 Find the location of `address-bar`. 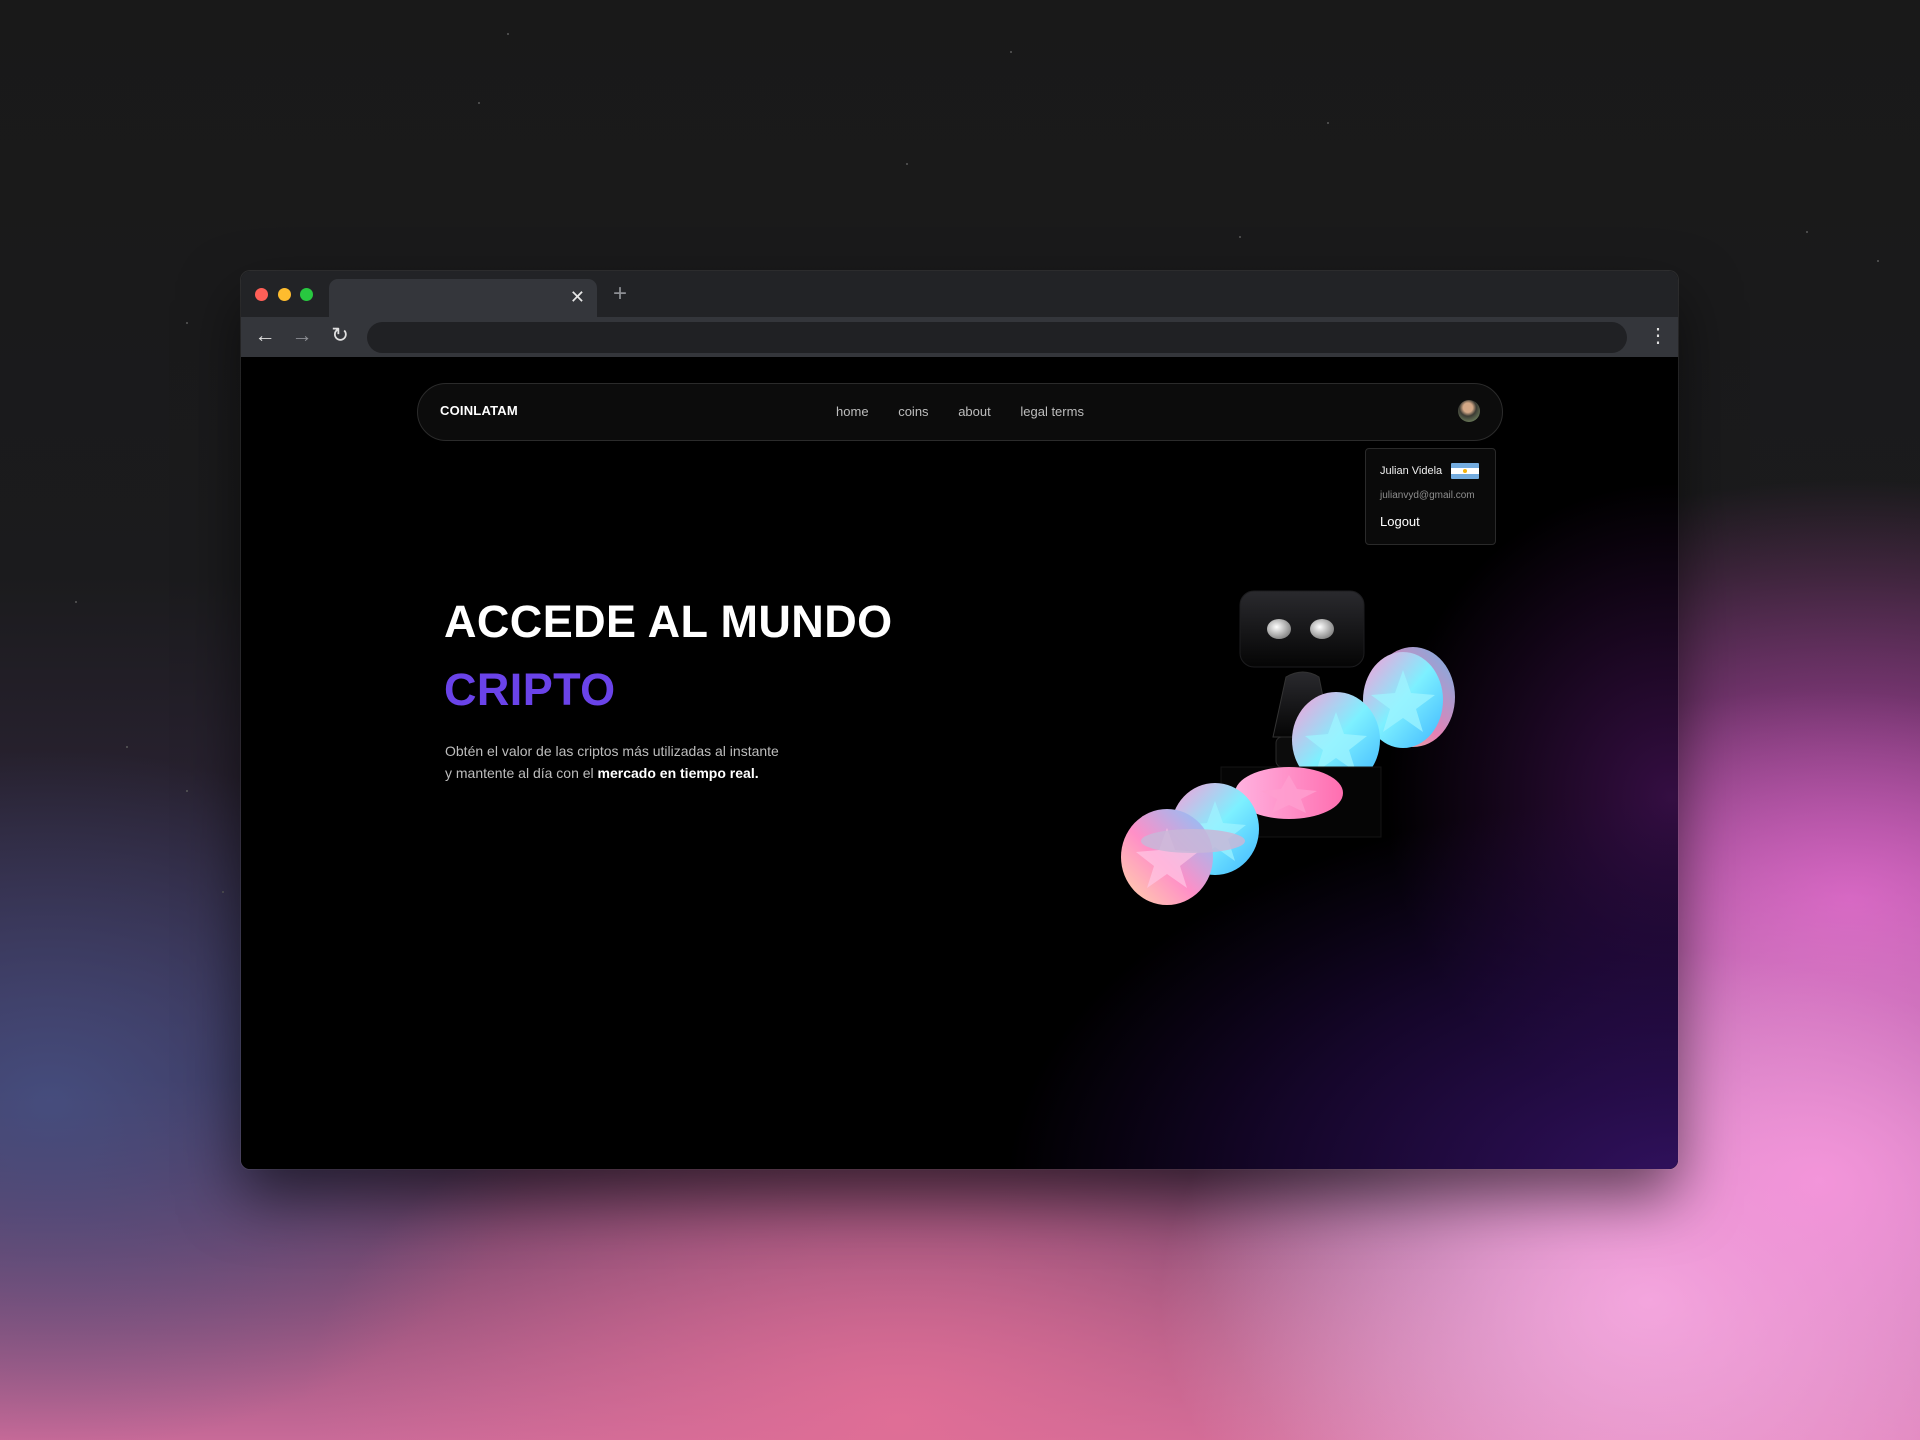

address-bar is located at coordinates (997, 337).